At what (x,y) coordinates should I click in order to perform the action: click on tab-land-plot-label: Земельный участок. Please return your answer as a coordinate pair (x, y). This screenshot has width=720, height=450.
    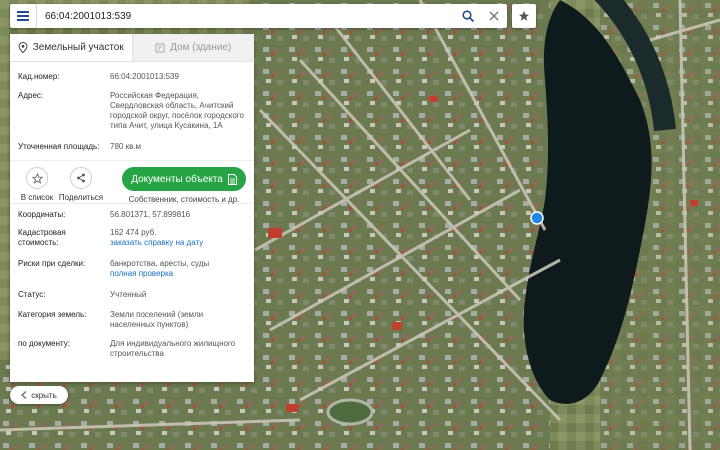
    Looking at the image, I should click on (78, 47).